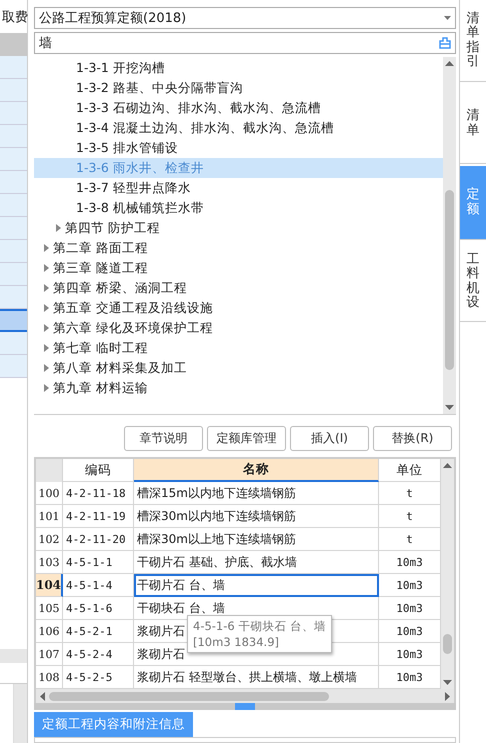 The width and height of the screenshot is (486, 743). What do you see at coordinates (98, 516) in the screenshot?
I see `table-cell: 4-2-11-19` at bounding box center [98, 516].